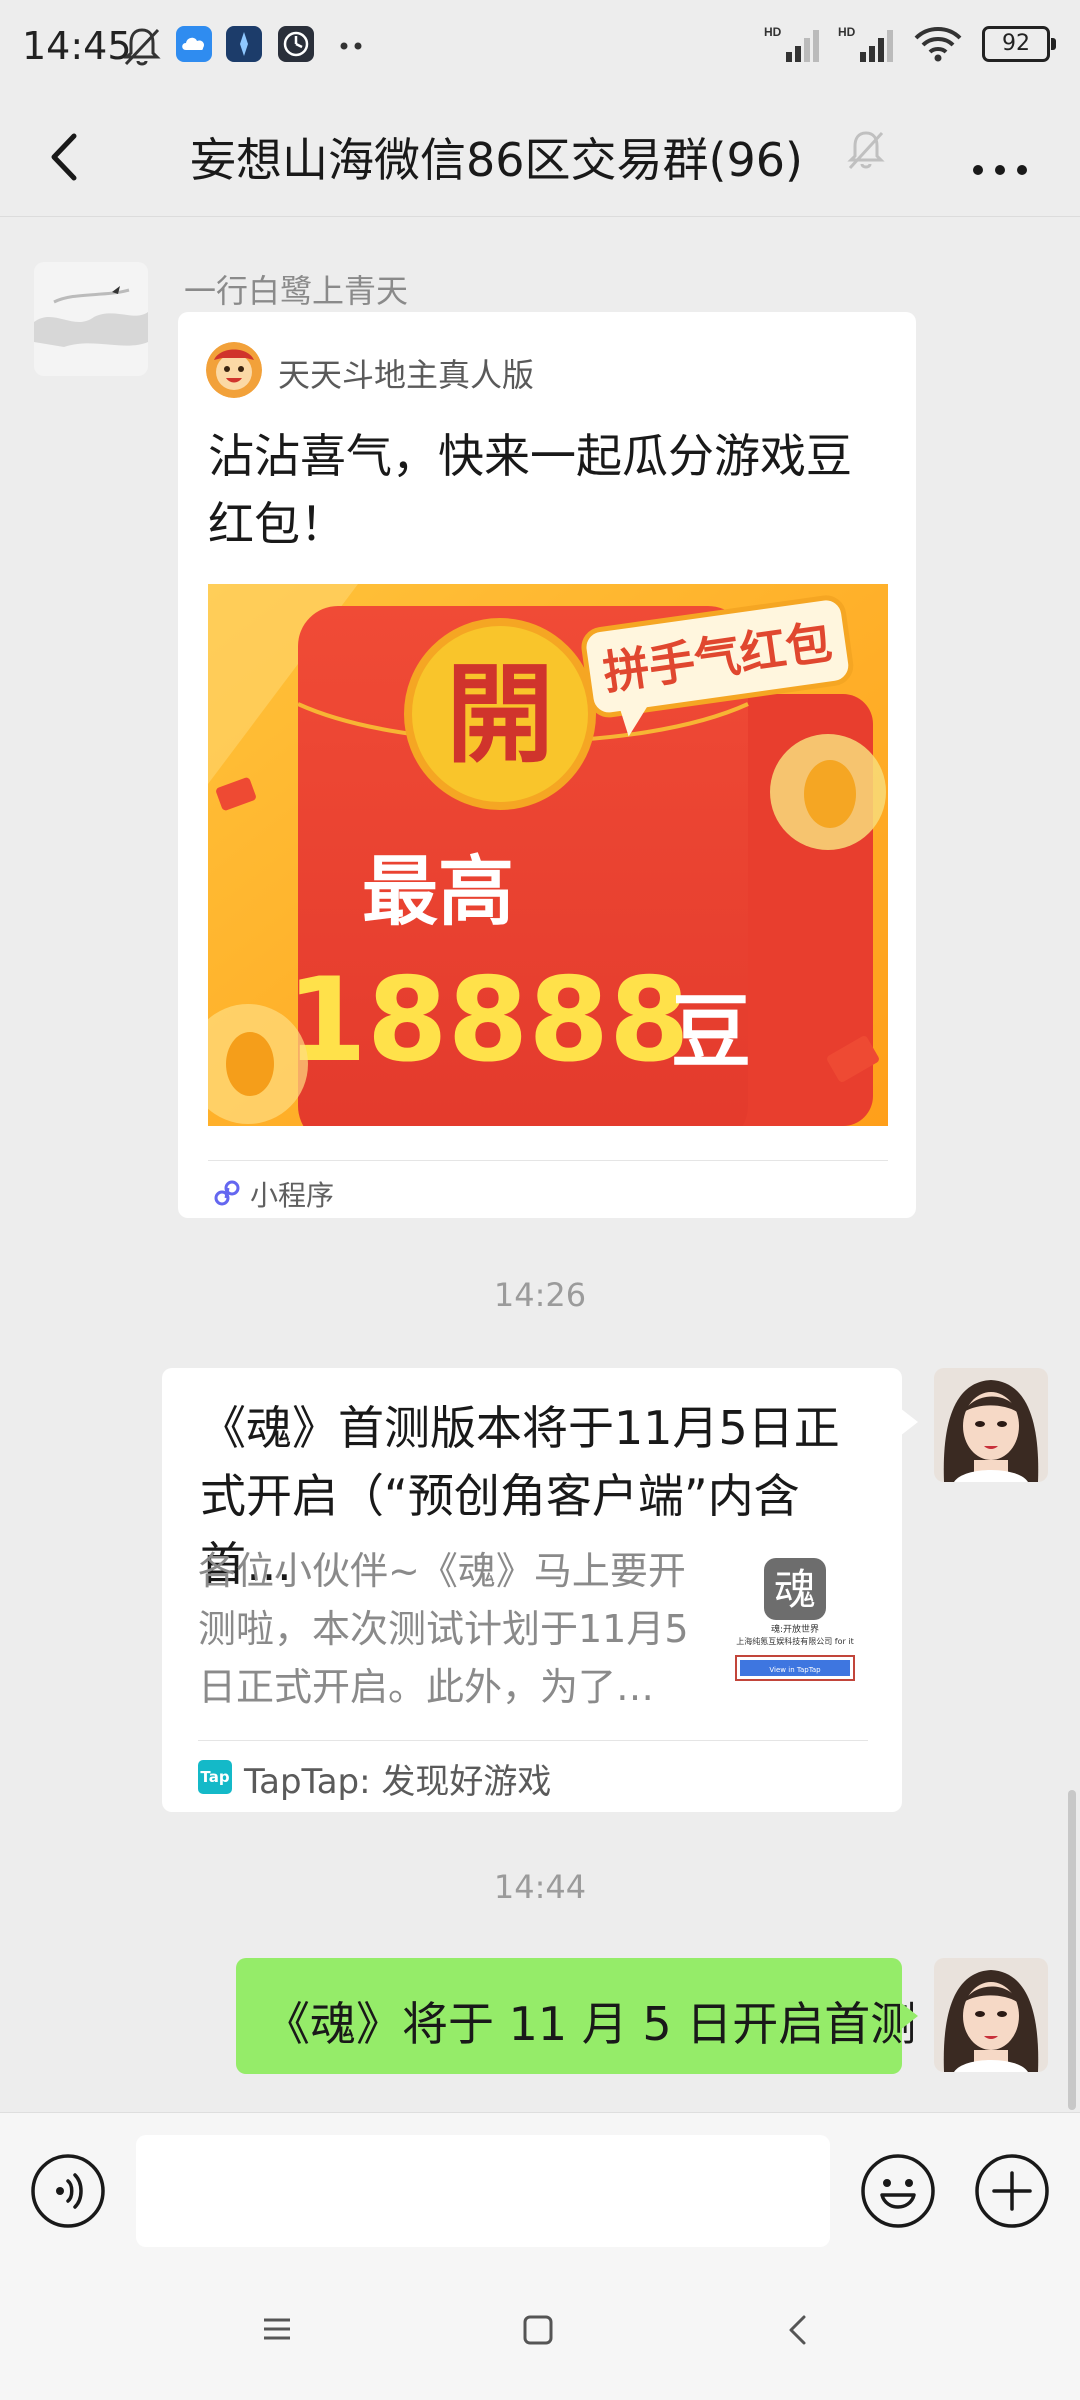  What do you see at coordinates (540, 216) in the screenshot?
I see `header-divider` at bounding box center [540, 216].